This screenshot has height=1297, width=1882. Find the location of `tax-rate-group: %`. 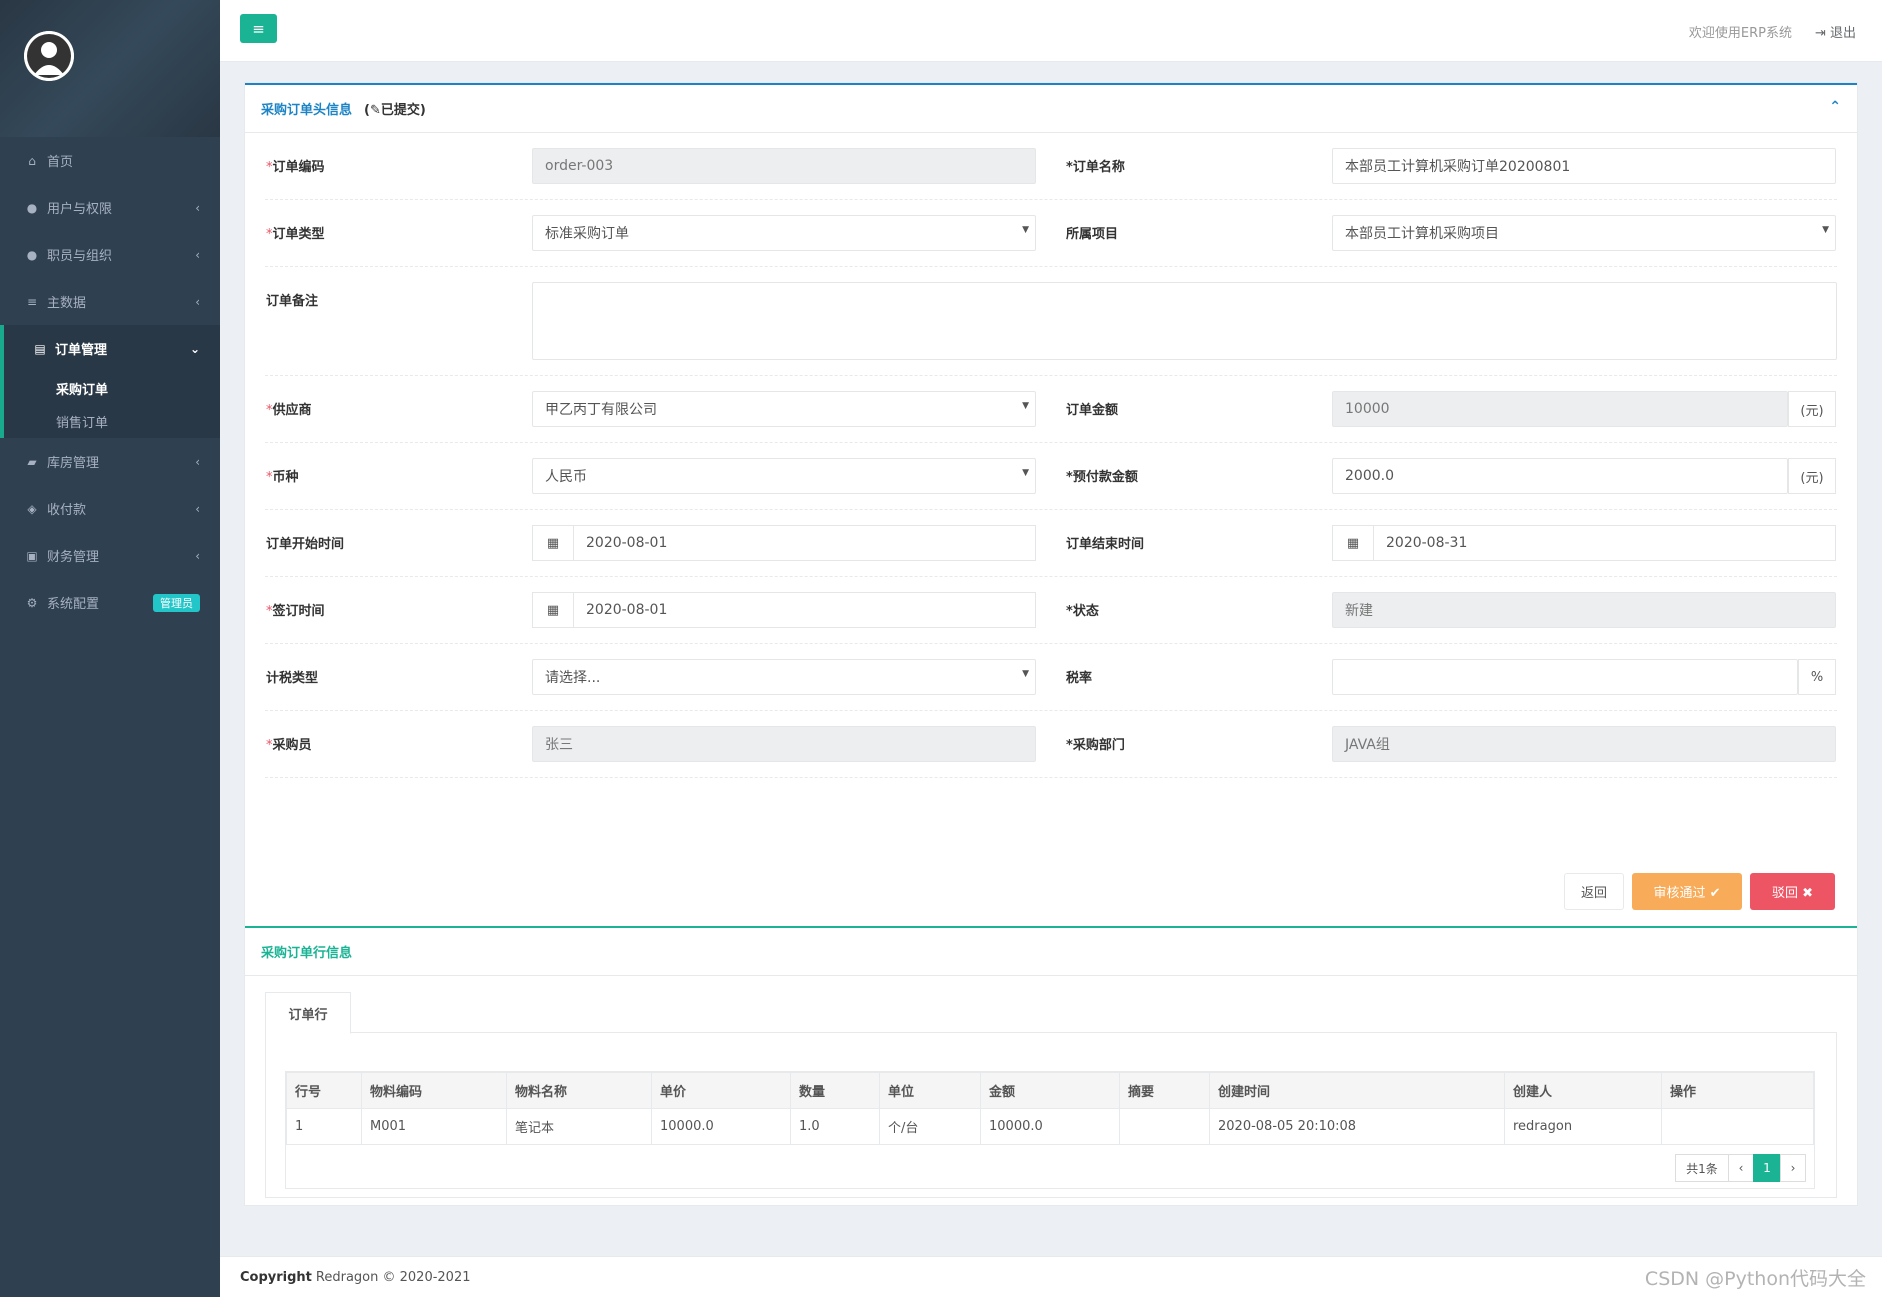

tax-rate-group: % is located at coordinates (1584, 677).